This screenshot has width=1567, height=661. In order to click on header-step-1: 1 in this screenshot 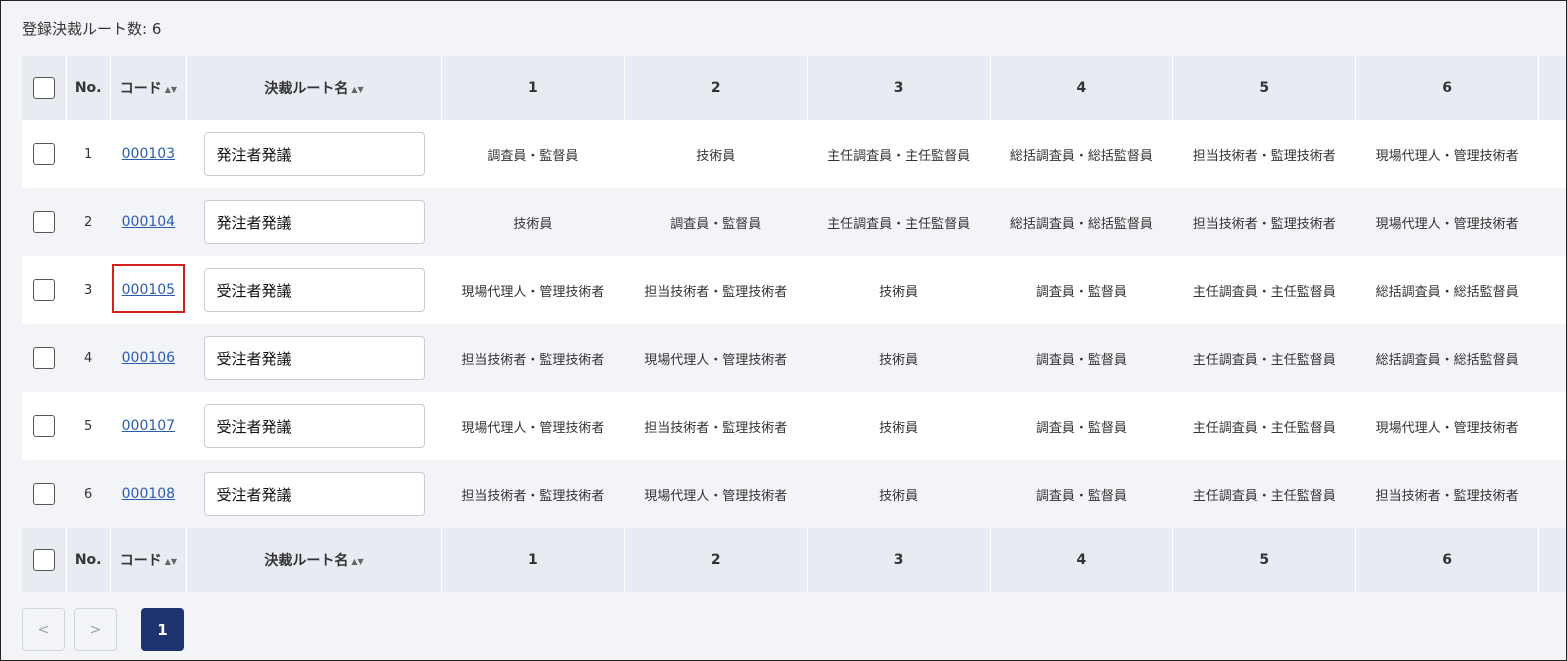, I will do `click(533, 88)`.